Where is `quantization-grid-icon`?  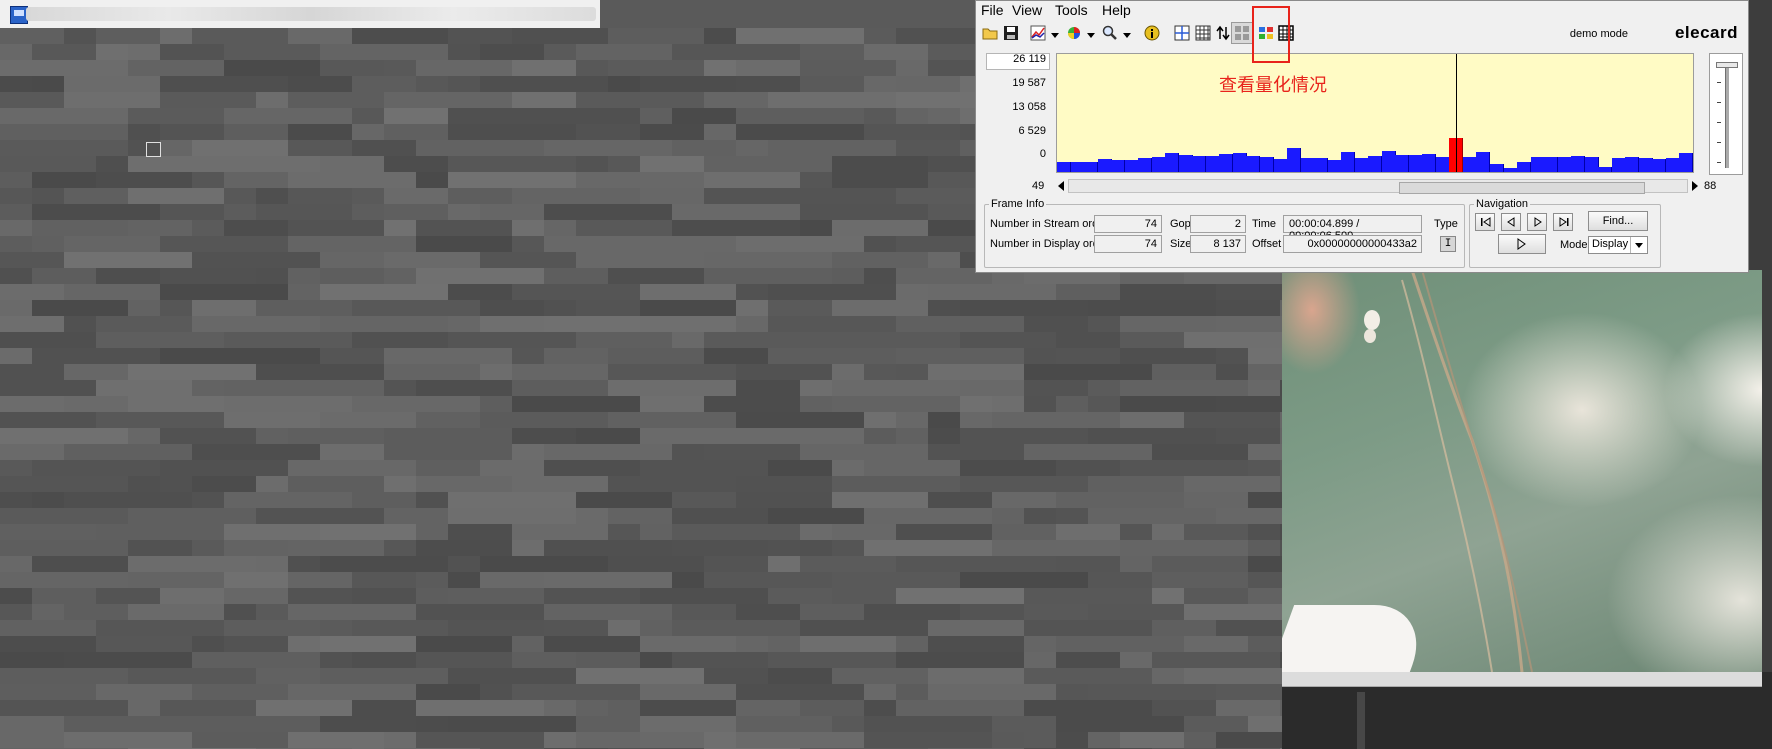 quantization-grid-icon is located at coordinates (1242, 33).